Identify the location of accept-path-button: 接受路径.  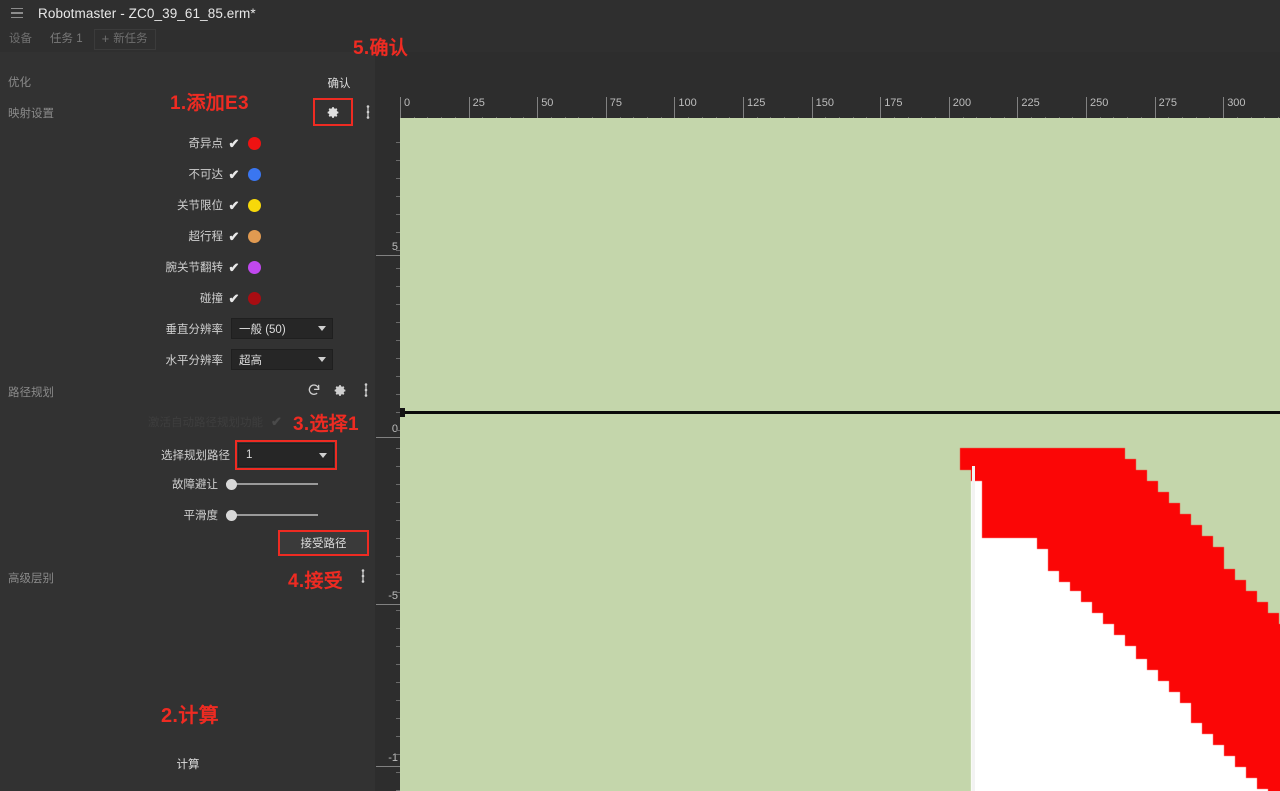
(323, 543).